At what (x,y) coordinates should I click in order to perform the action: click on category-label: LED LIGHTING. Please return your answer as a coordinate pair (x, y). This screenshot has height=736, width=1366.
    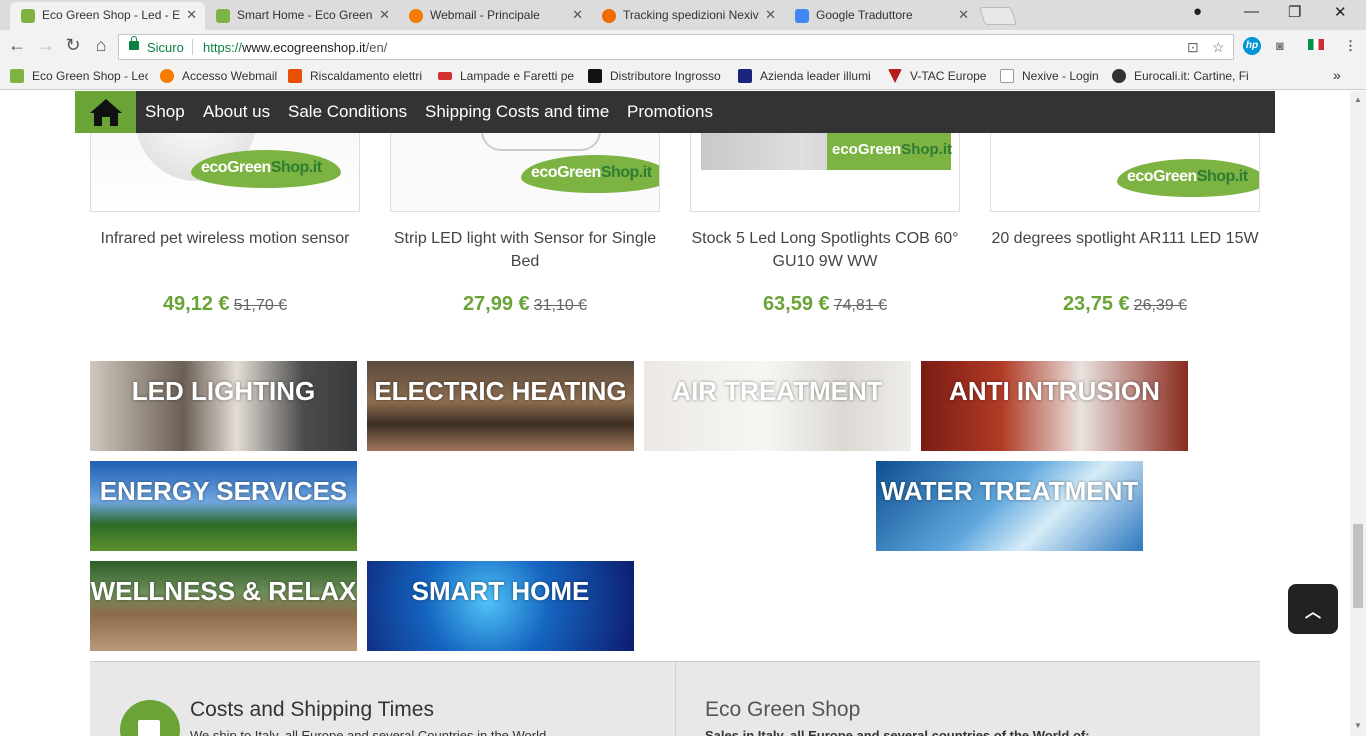
    Looking at the image, I should click on (223, 391).